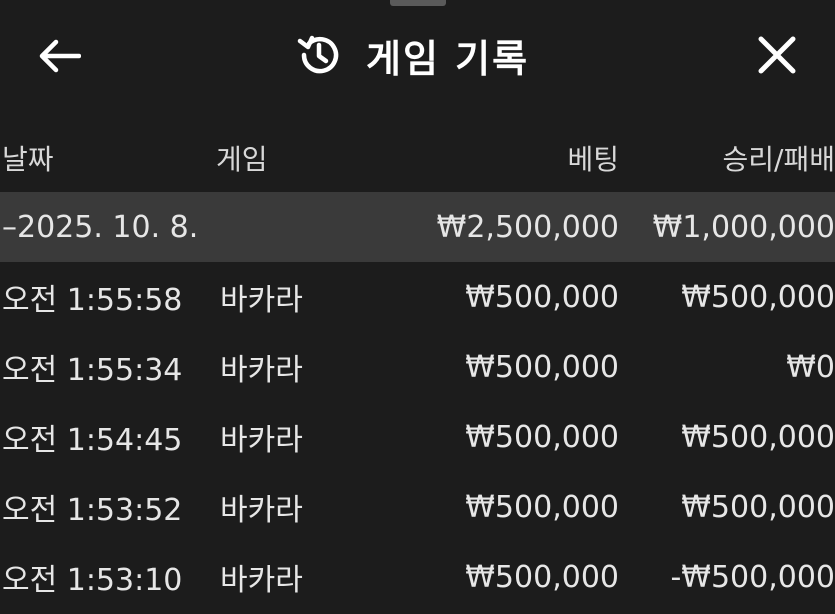 This screenshot has width=835, height=614. What do you see at coordinates (417, 437) in the screenshot?
I see `table-row: 오전 1:54:45 바카라 ₩500,000 ₩500,000` at bounding box center [417, 437].